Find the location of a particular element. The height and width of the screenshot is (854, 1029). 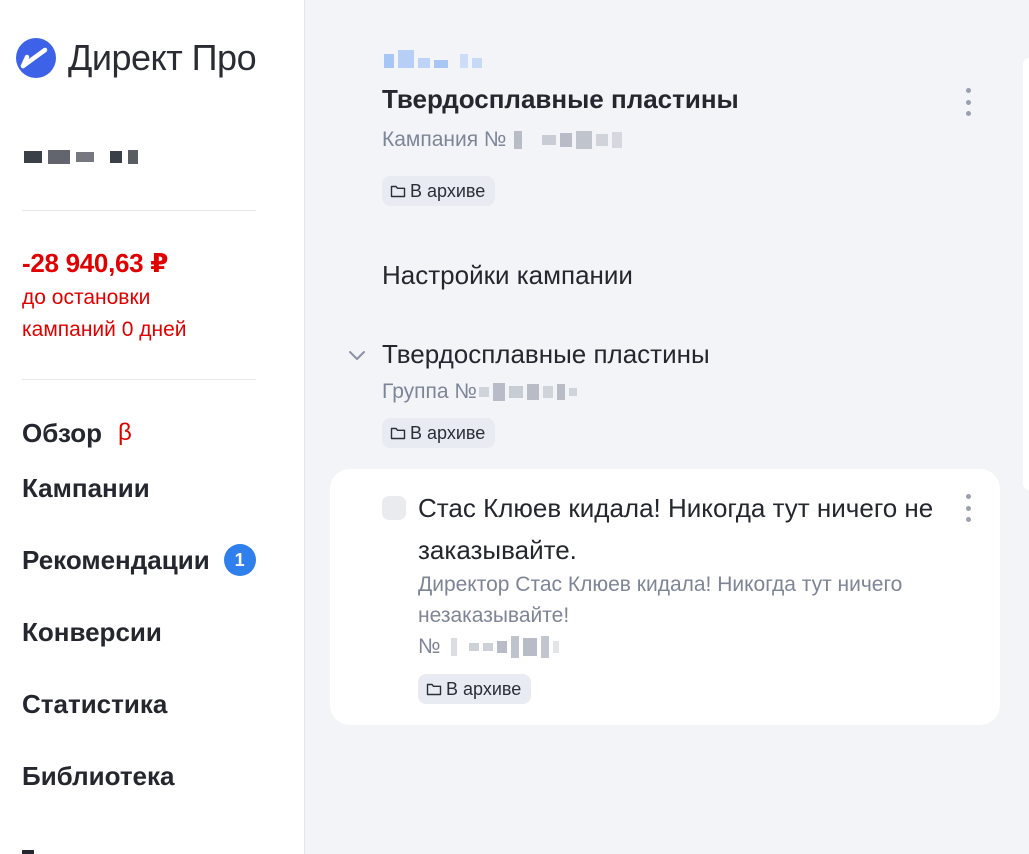

campaign-number-redacted is located at coordinates (568, 140).